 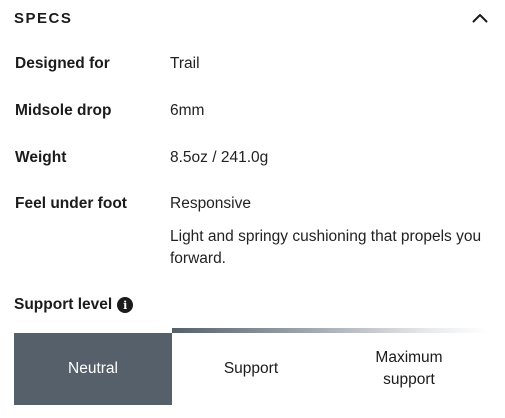 What do you see at coordinates (62, 63) in the screenshot?
I see `spec-label: Designed for` at bounding box center [62, 63].